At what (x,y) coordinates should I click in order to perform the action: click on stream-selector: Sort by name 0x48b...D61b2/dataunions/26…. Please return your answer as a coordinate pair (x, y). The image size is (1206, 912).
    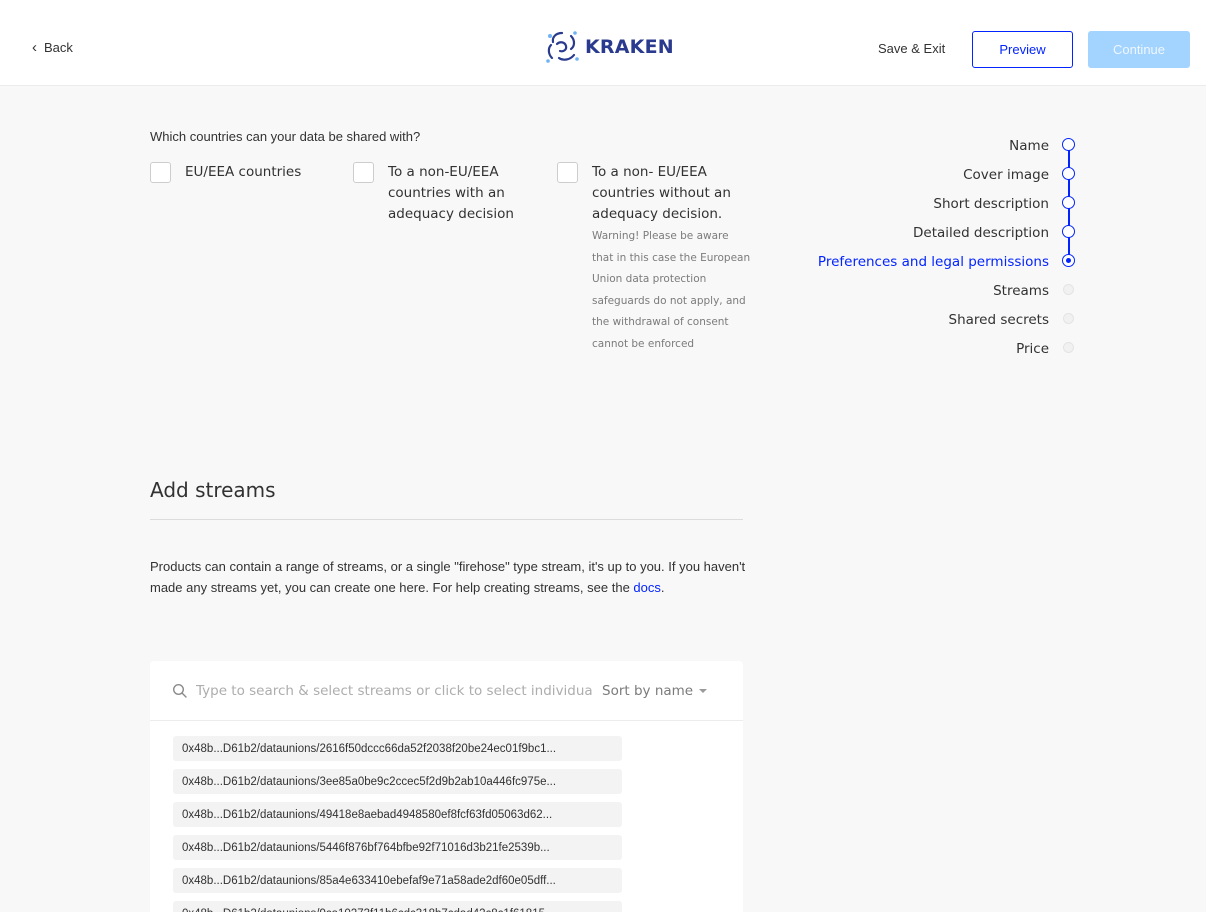
    Looking at the image, I should click on (446, 786).